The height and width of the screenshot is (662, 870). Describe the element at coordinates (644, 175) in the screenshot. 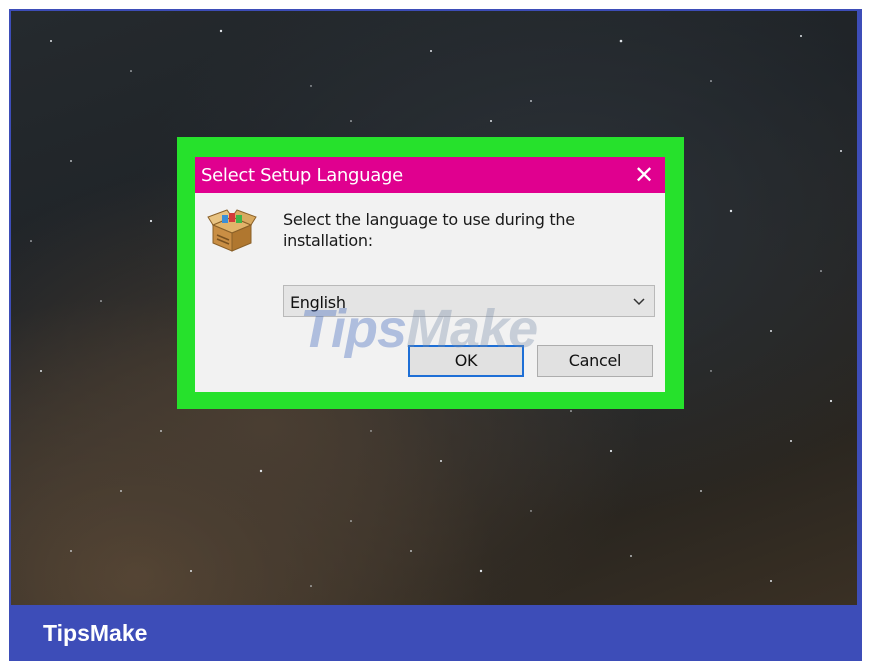

I see `close-icon: ✕` at that location.